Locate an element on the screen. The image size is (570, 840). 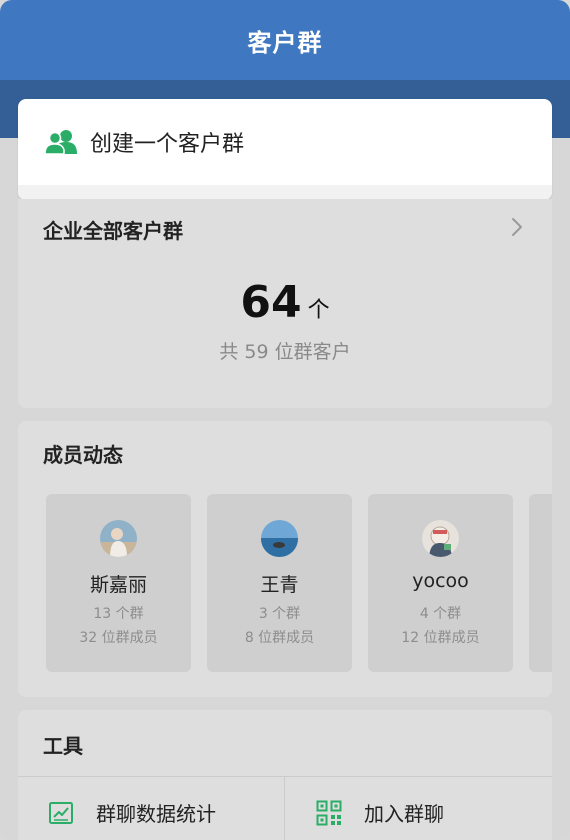
page-title: 客户群 is located at coordinates (285, 42).